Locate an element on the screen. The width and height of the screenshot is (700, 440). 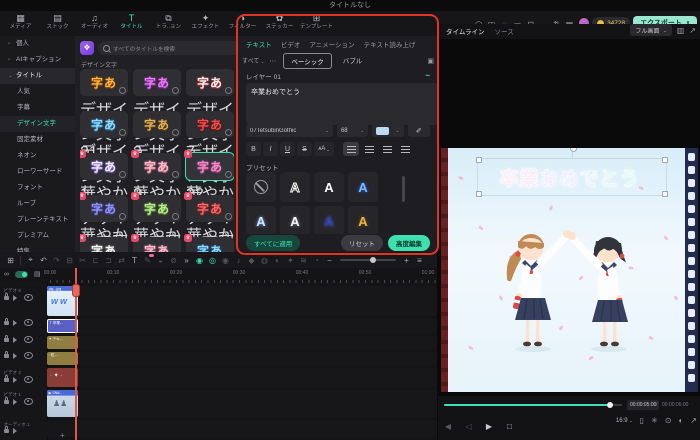
font-family-select: 07TetsubinGothic ⌄ is located at coordinates (289, 130).